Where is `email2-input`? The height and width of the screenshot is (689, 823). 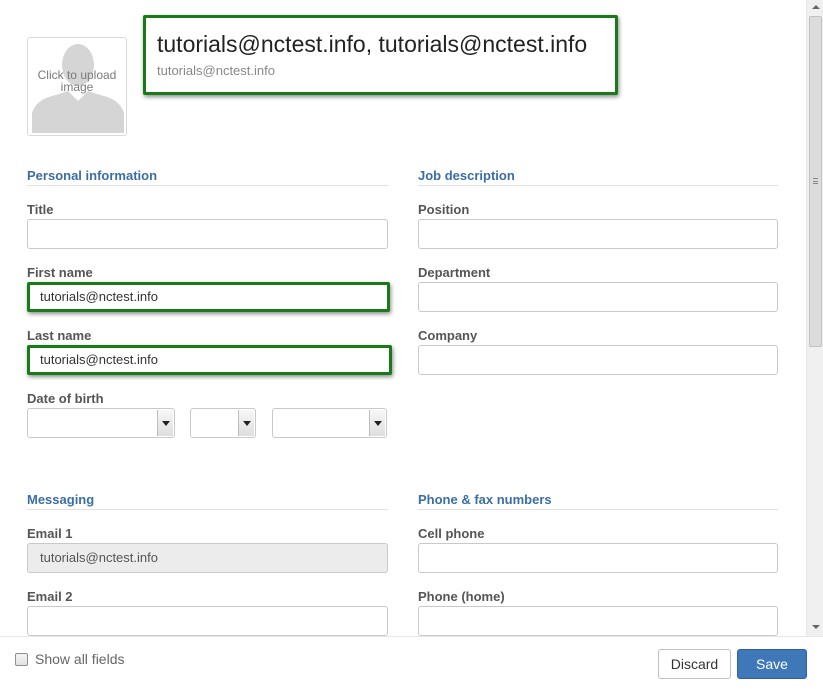
email2-input is located at coordinates (207, 621).